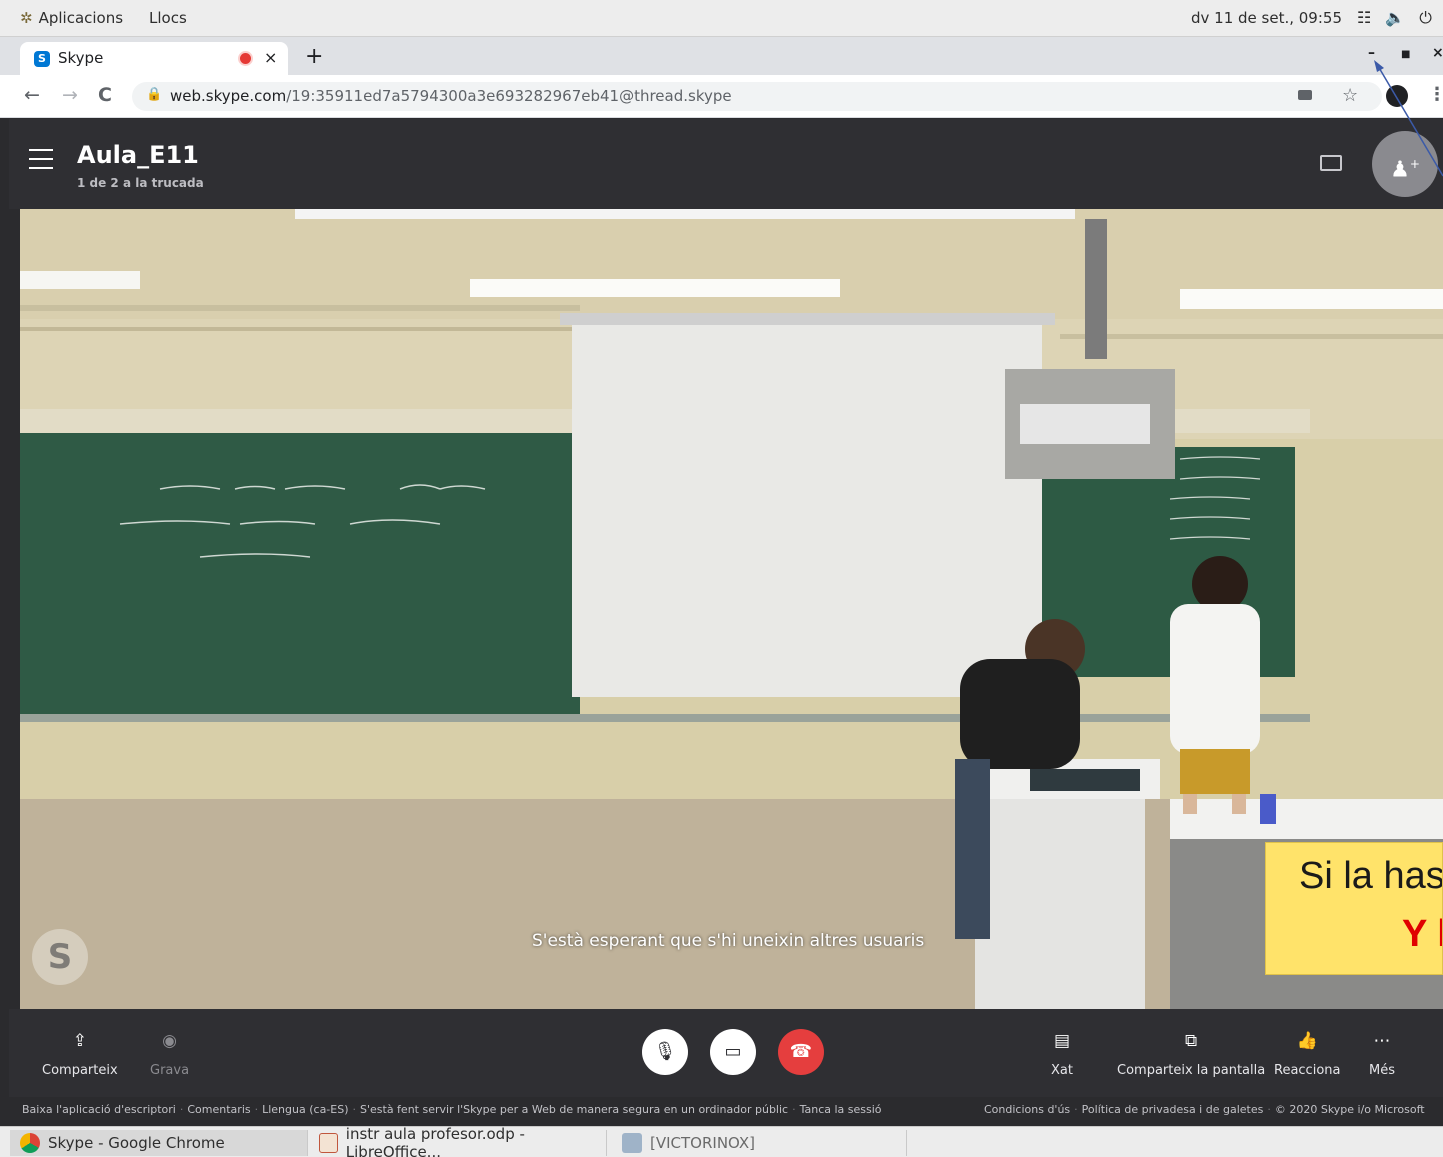 The height and width of the screenshot is (1157, 1443). What do you see at coordinates (1307, 1070) in the screenshot?
I see `react-label: Reacciona` at bounding box center [1307, 1070].